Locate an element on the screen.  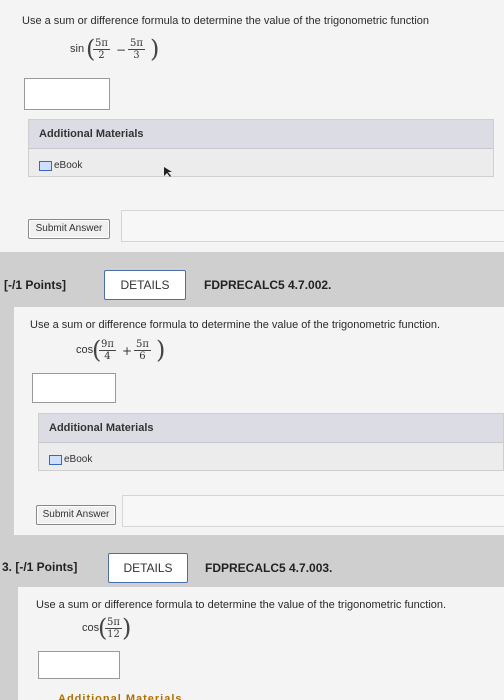
math-expression: cos ( 9π 4 + 5π 6 ) is located at coordinates (126, 352).